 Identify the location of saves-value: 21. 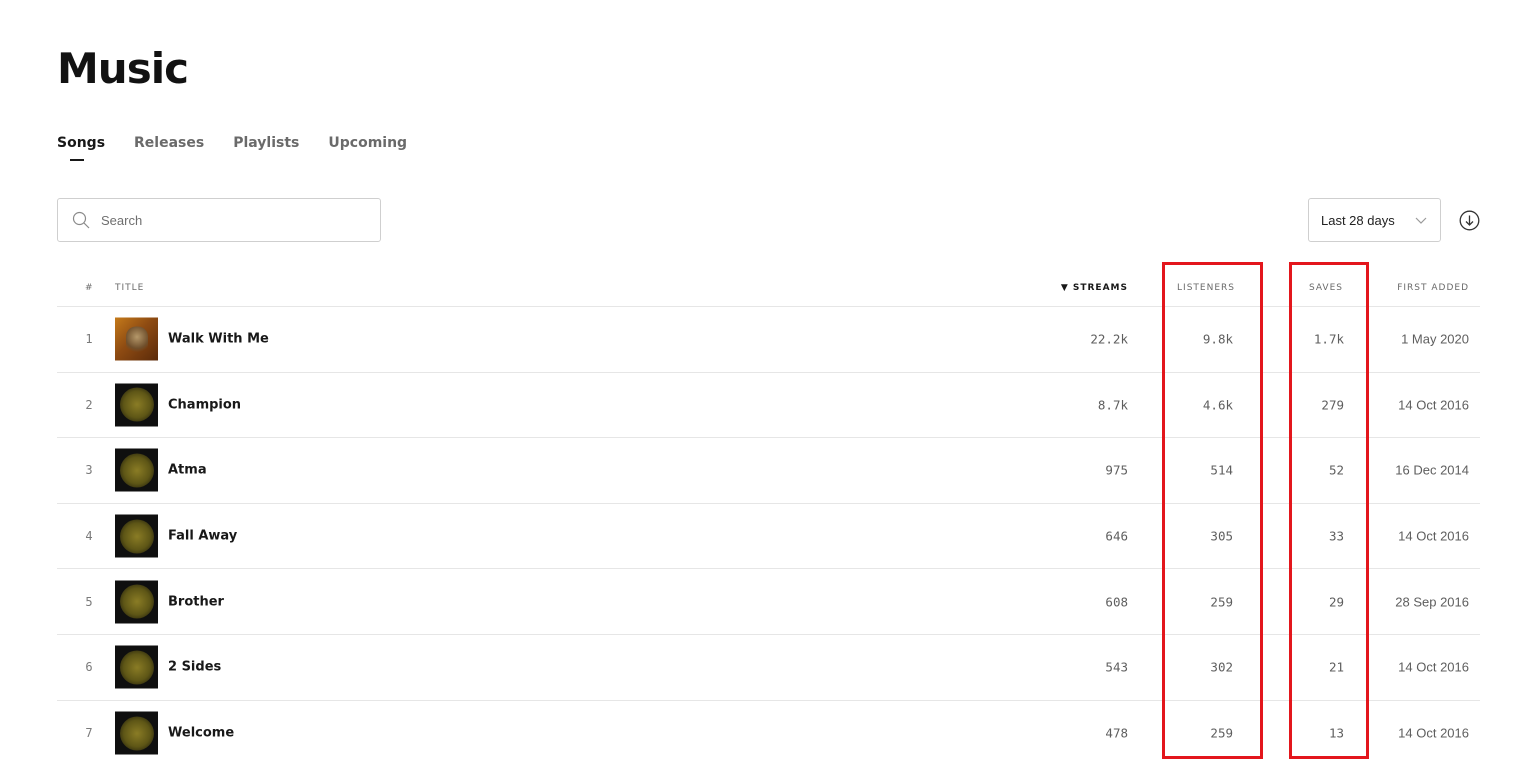
(1336, 667).